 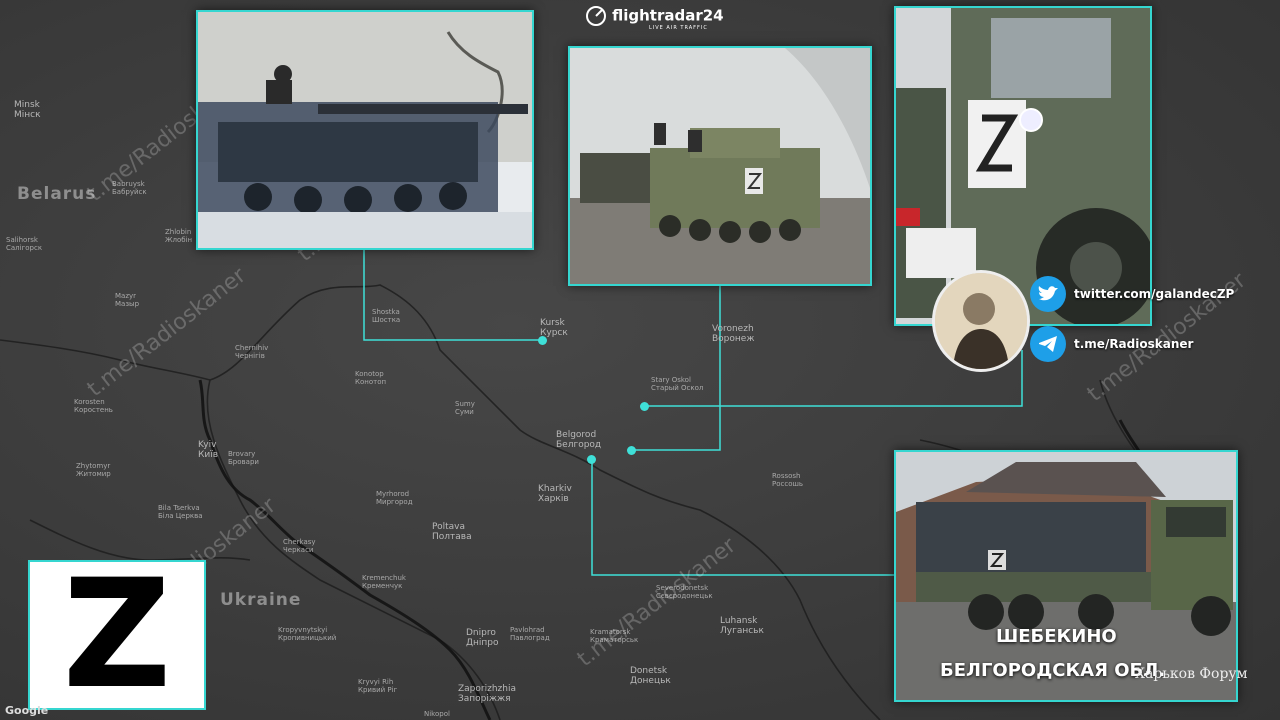 I want to click on z-letter: Z, so click(x=117, y=634).